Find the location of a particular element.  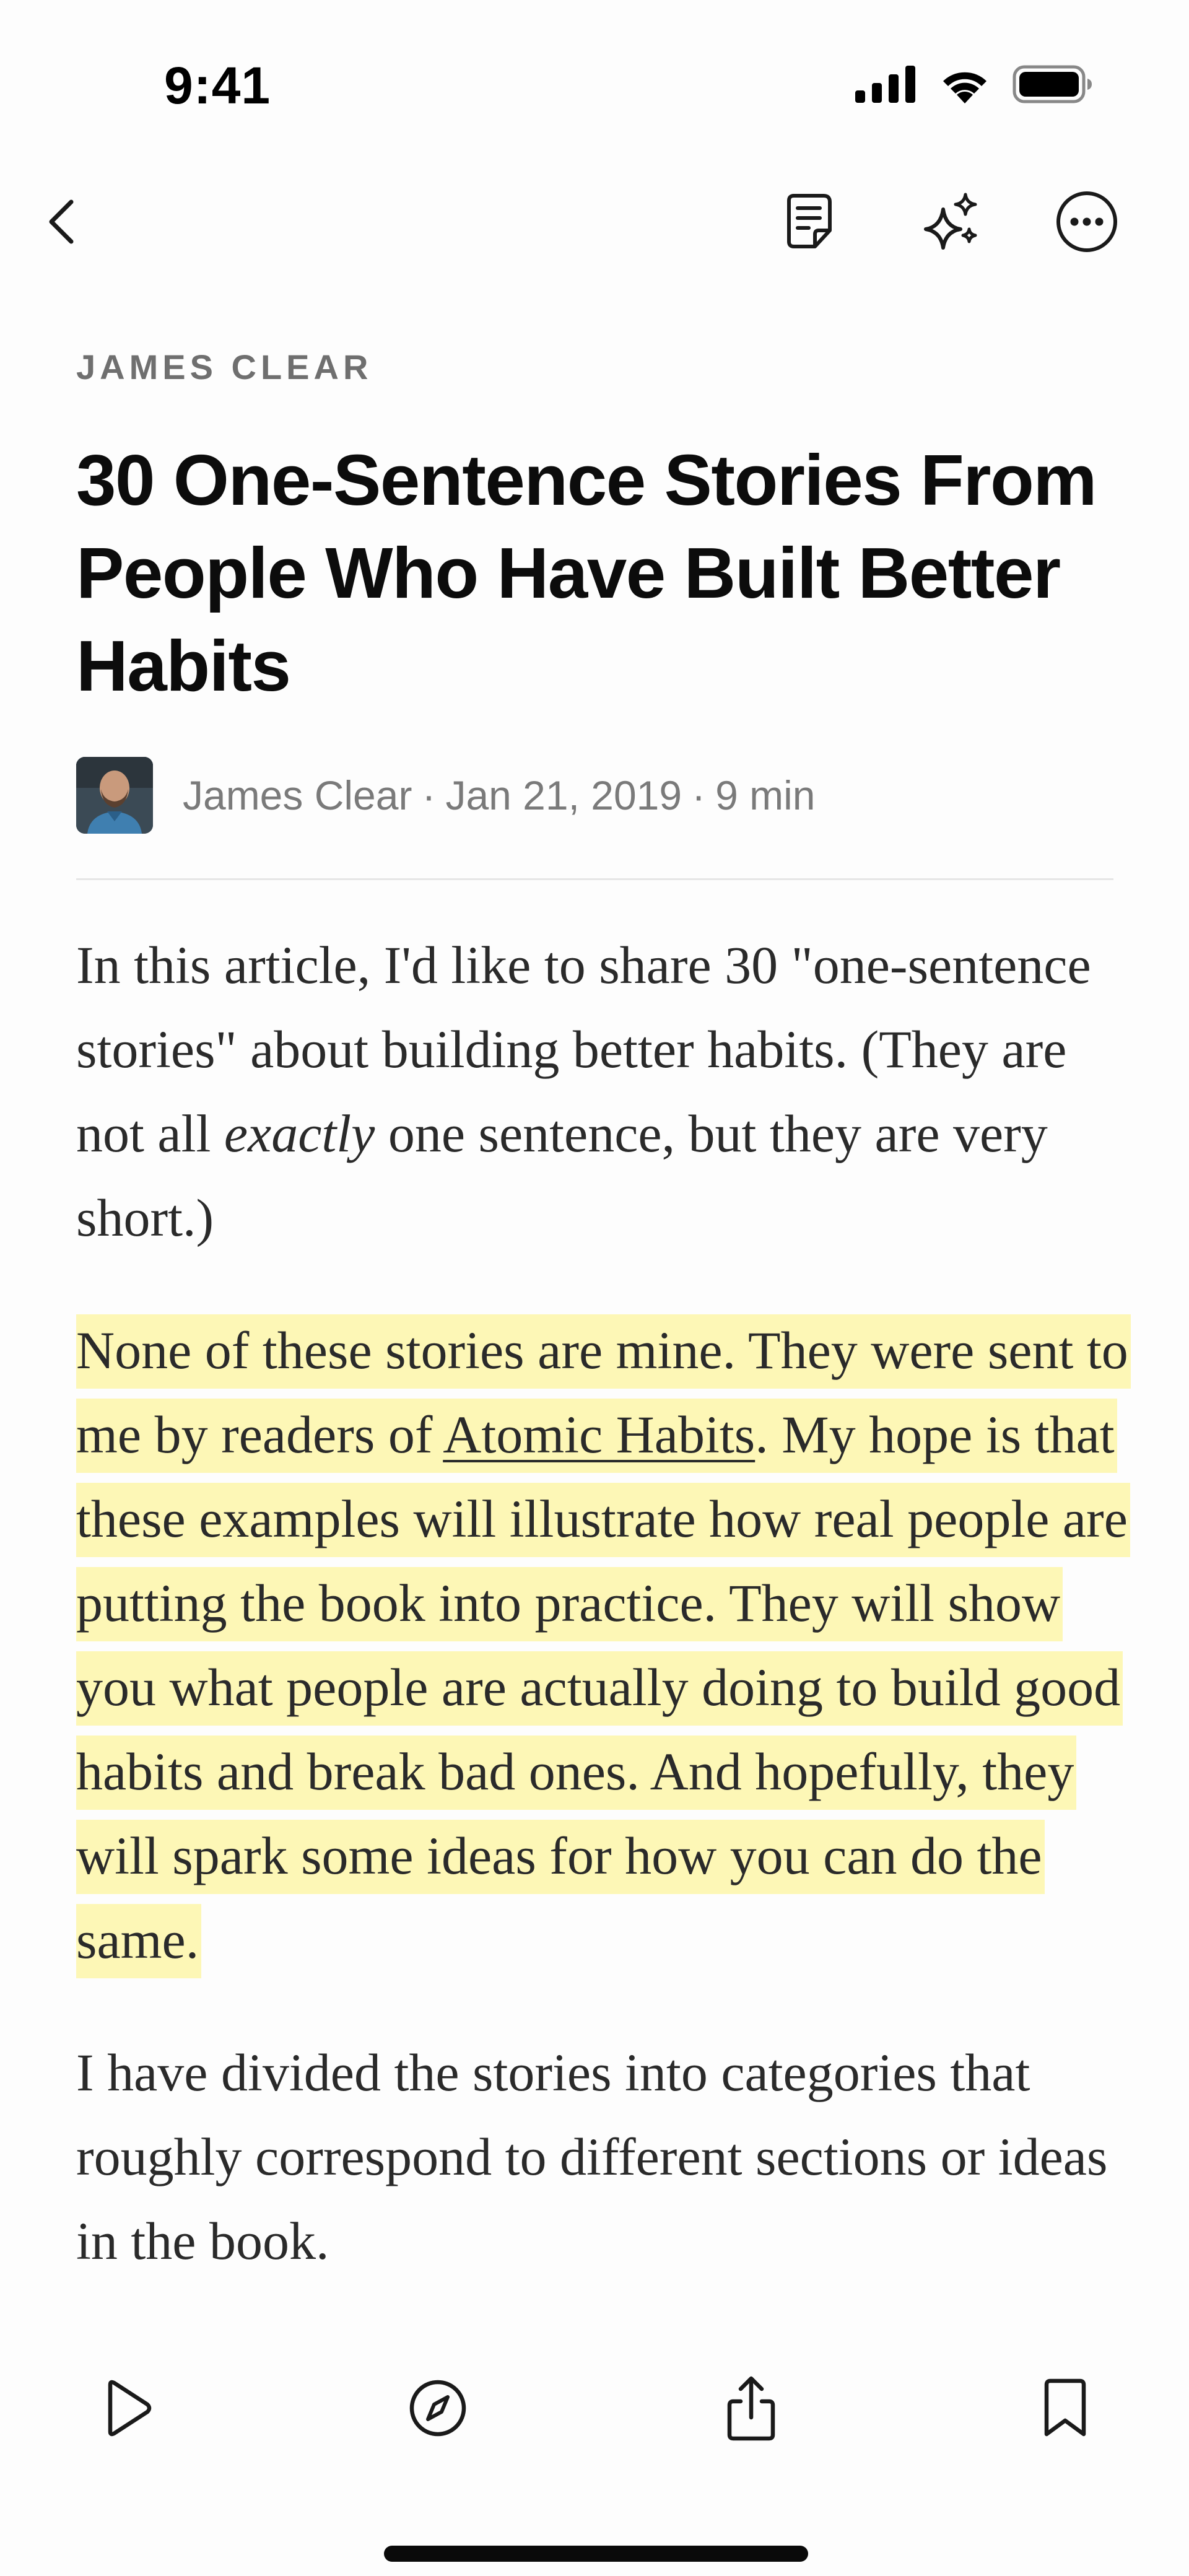

notebook-icon is located at coordinates (811, 223).